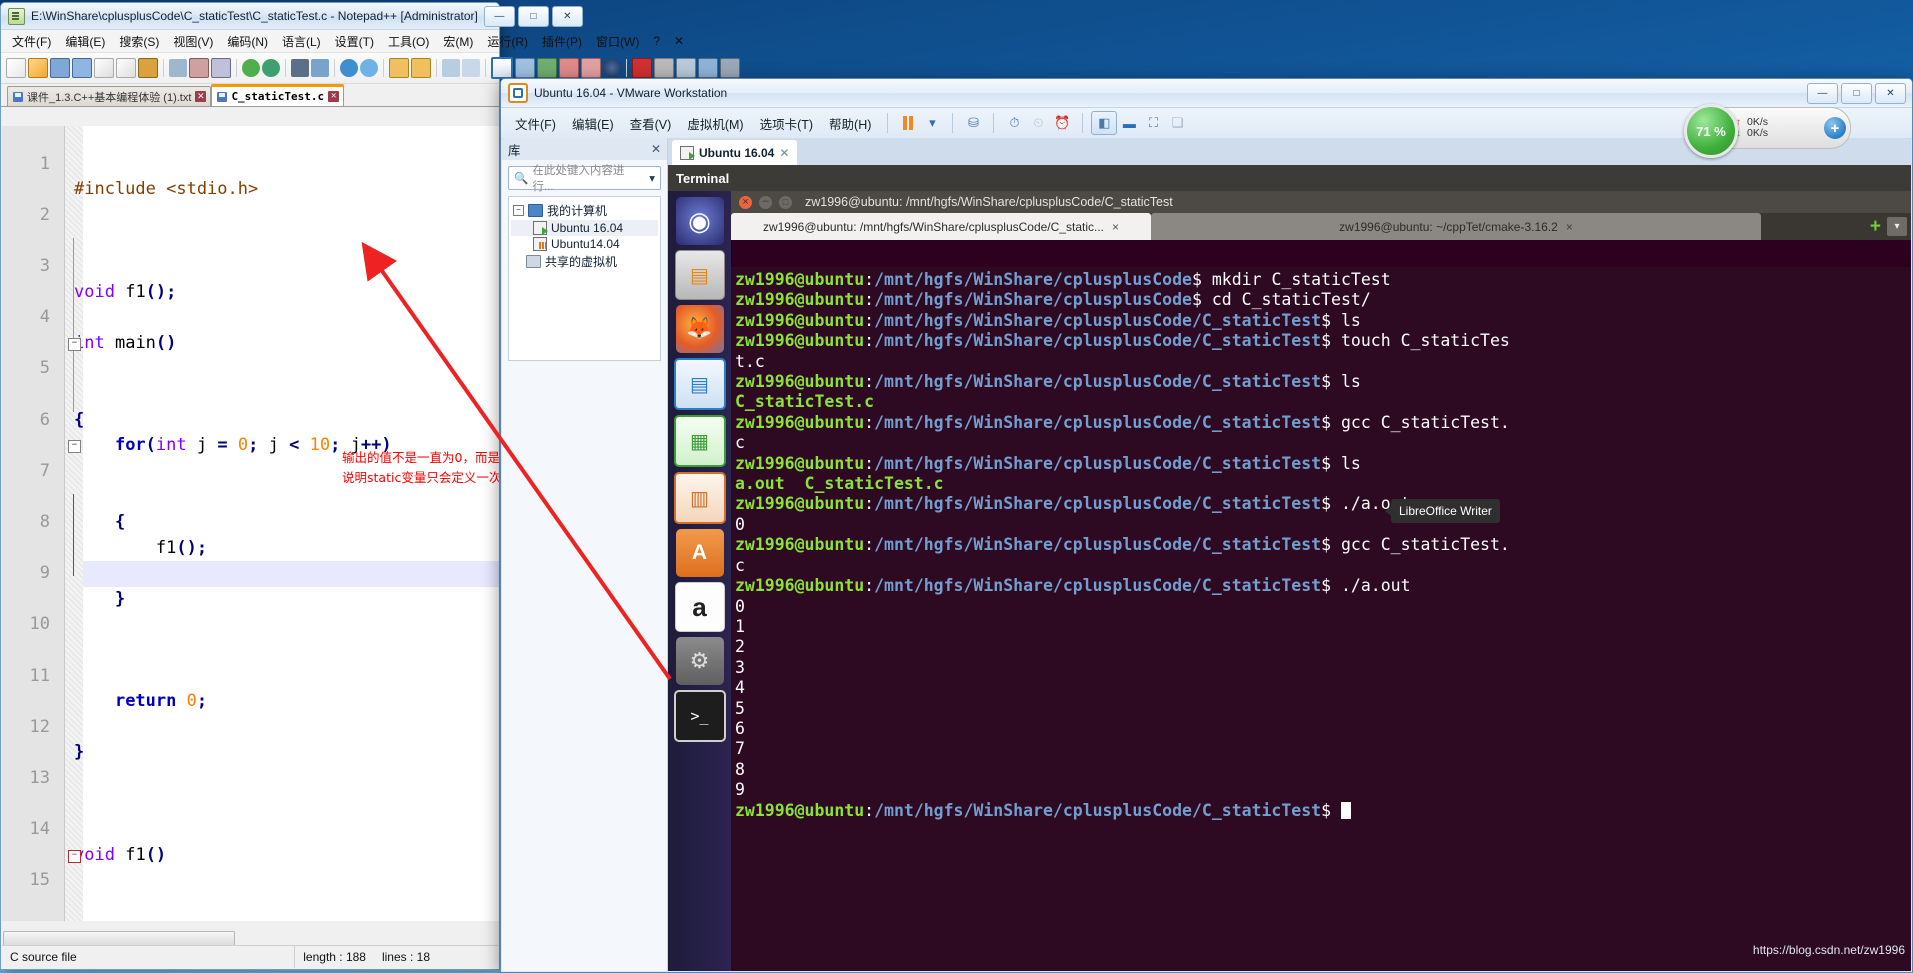  What do you see at coordinates (1129, 123) in the screenshot?
I see `show-console-view-icon: ▬` at bounding box center [1129, 123].